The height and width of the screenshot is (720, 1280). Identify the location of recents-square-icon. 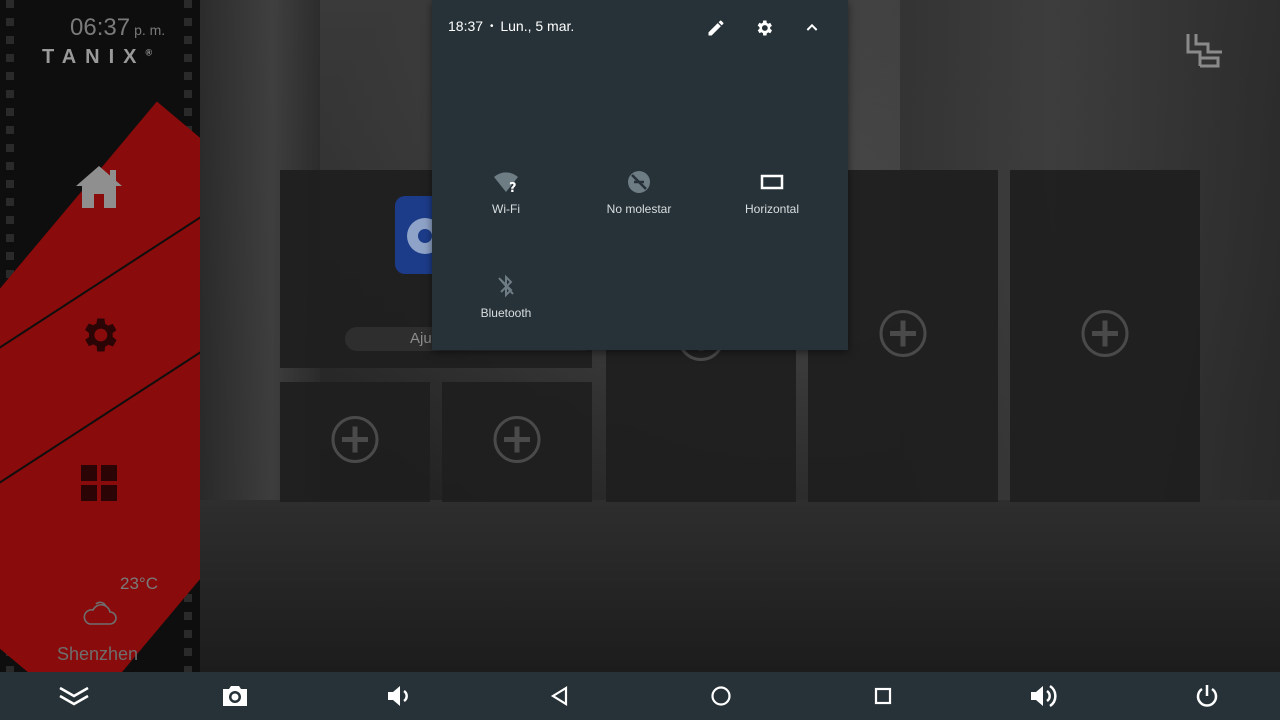
(883, 696).